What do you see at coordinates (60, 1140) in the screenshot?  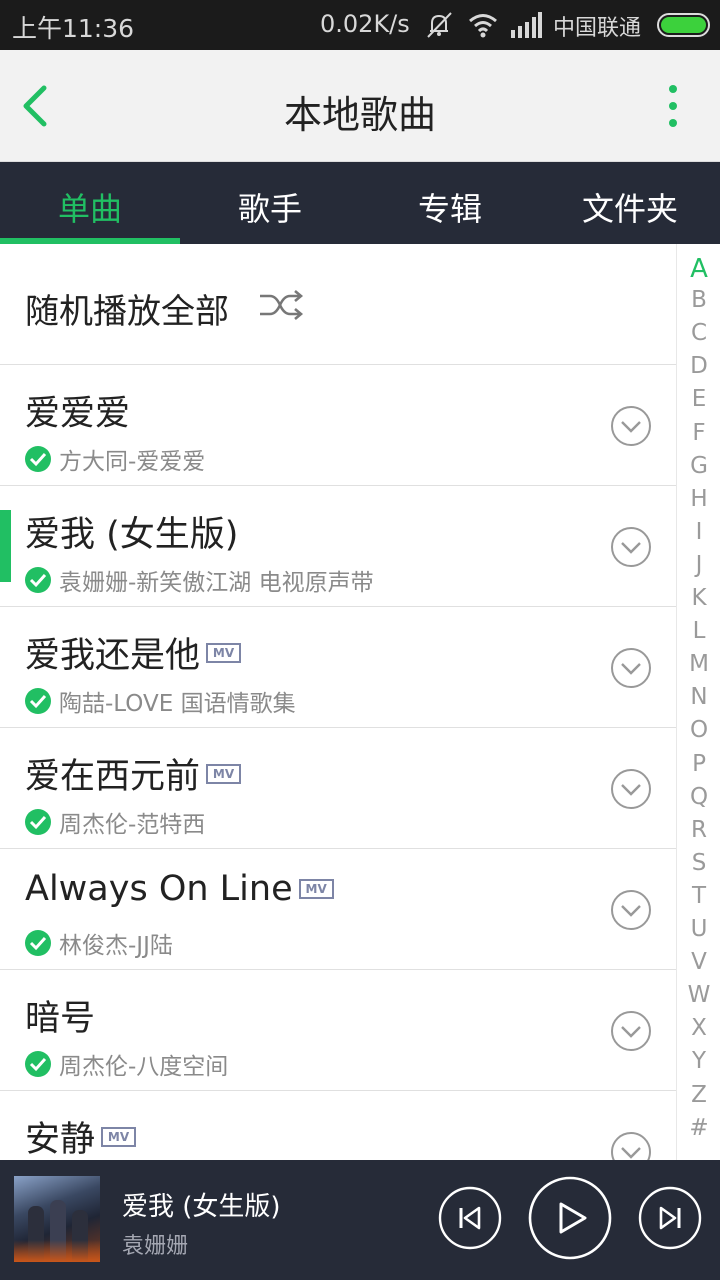 I see `song-title: 安静` at bounding box center [60, 1140].